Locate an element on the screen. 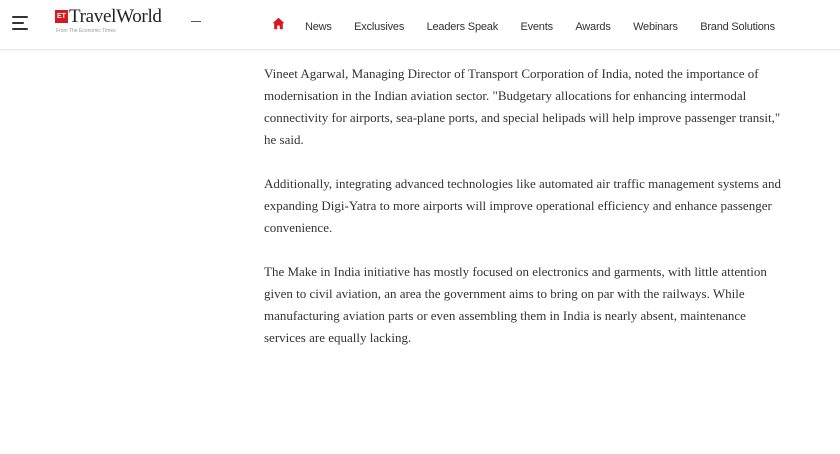  nav-item-webinars: Webinars is located at coordinates (655, 27).